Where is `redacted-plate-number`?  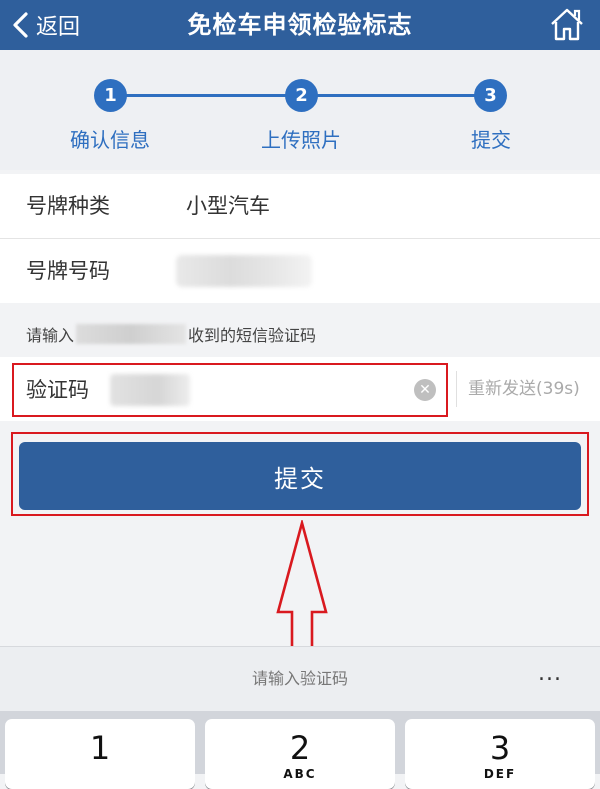
redacted-plate-number is located at coordinates (244, 271).